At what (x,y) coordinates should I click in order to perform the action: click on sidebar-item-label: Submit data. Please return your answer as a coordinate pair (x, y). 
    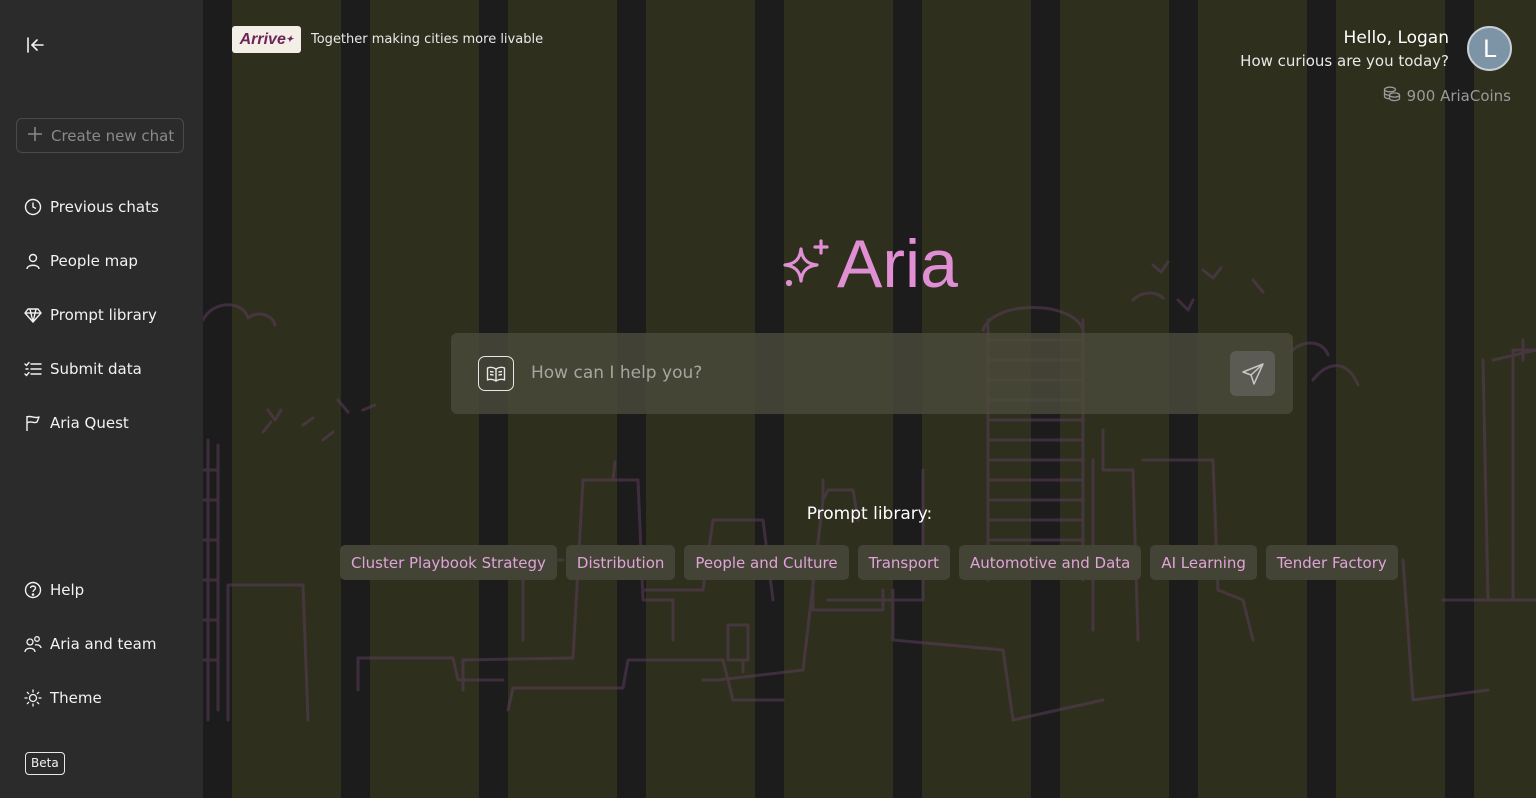
    Looking at the image, I should click on (96, 369).